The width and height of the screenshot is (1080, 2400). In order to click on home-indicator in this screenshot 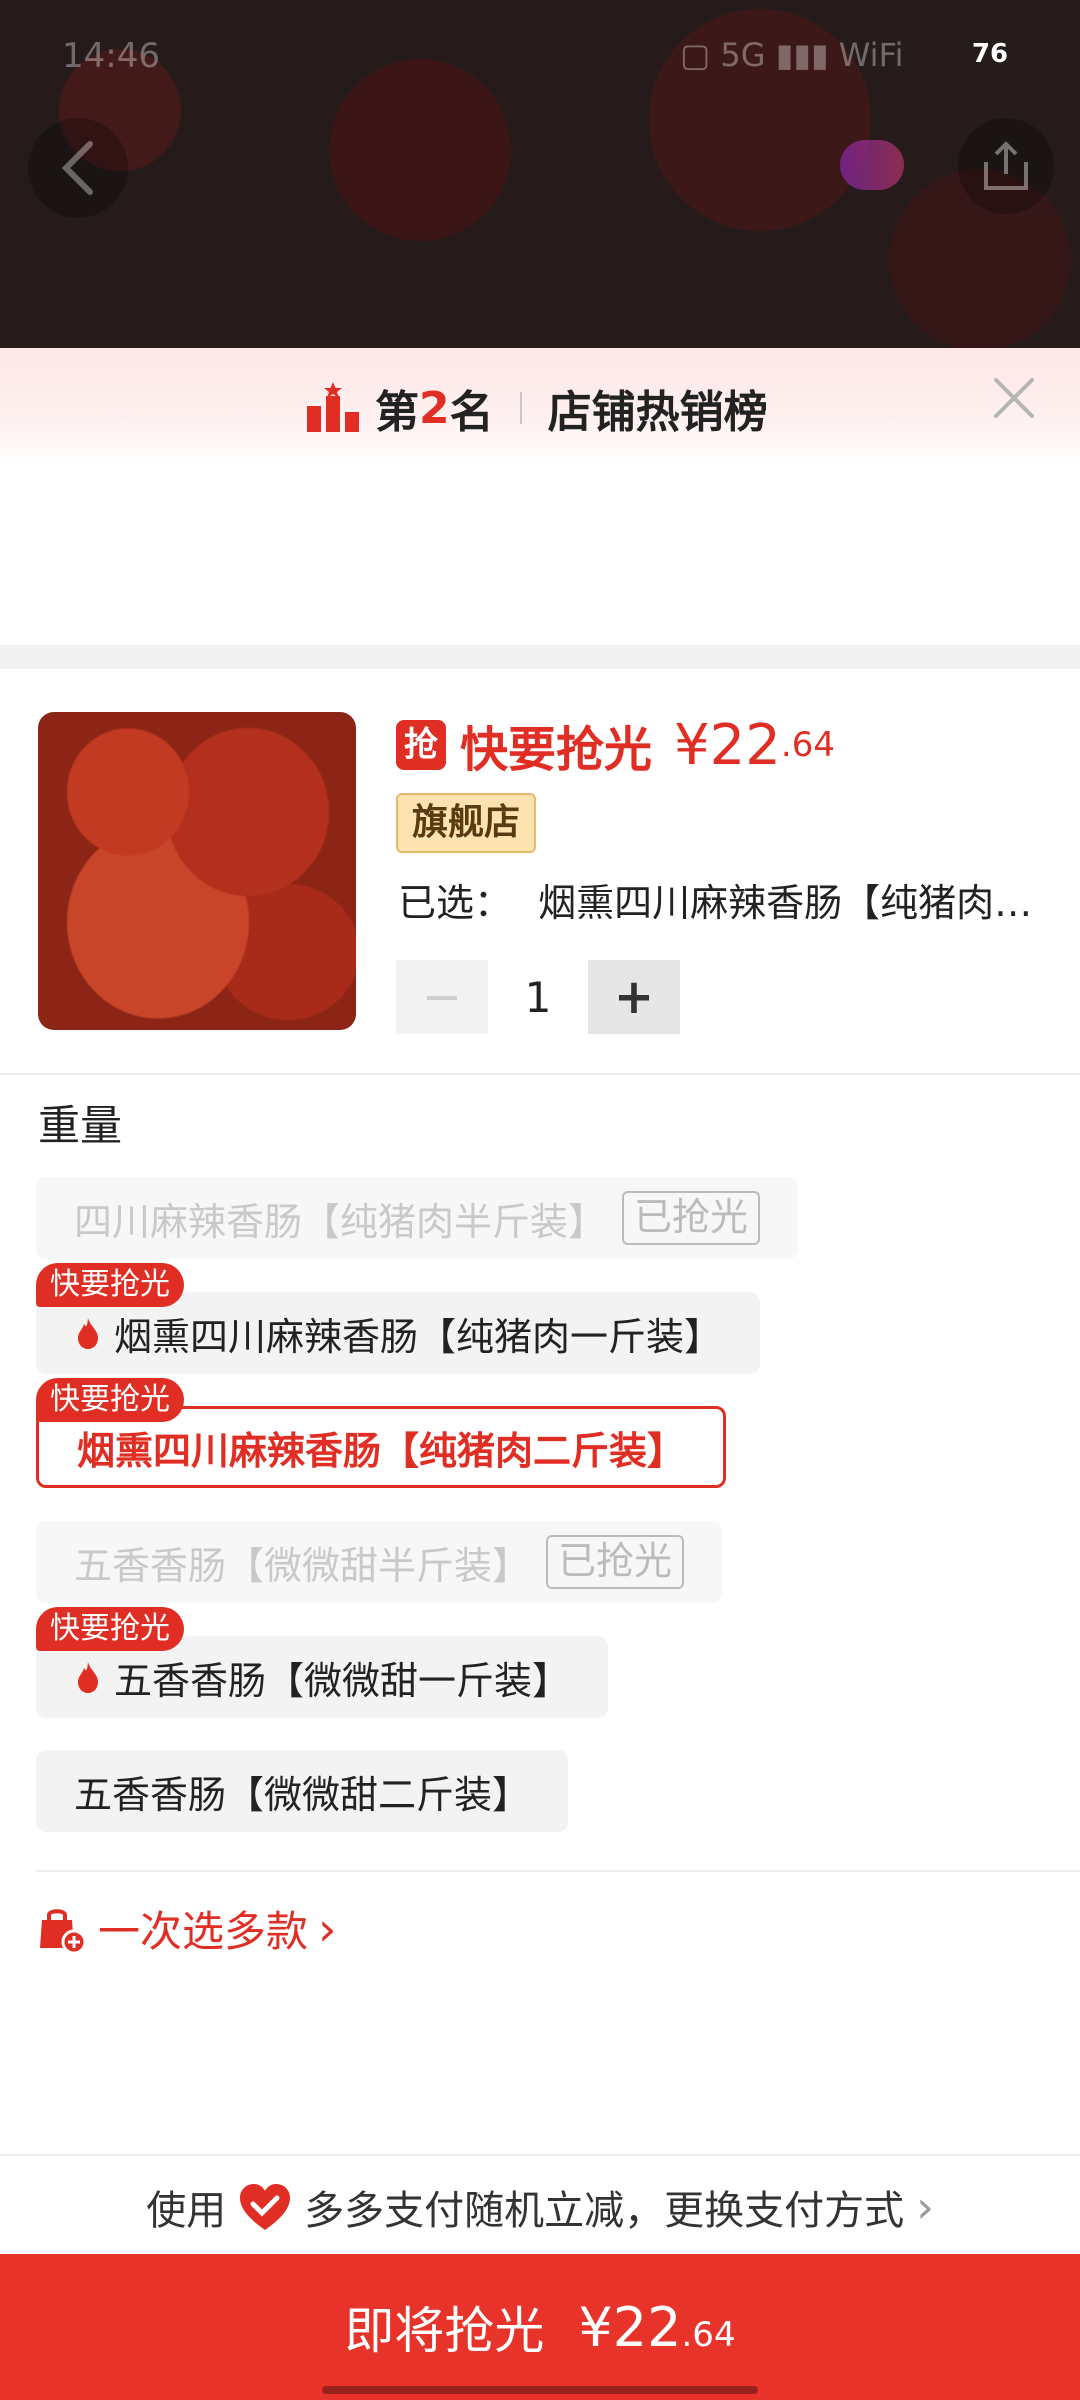, I will do `click(540, 2390)`.